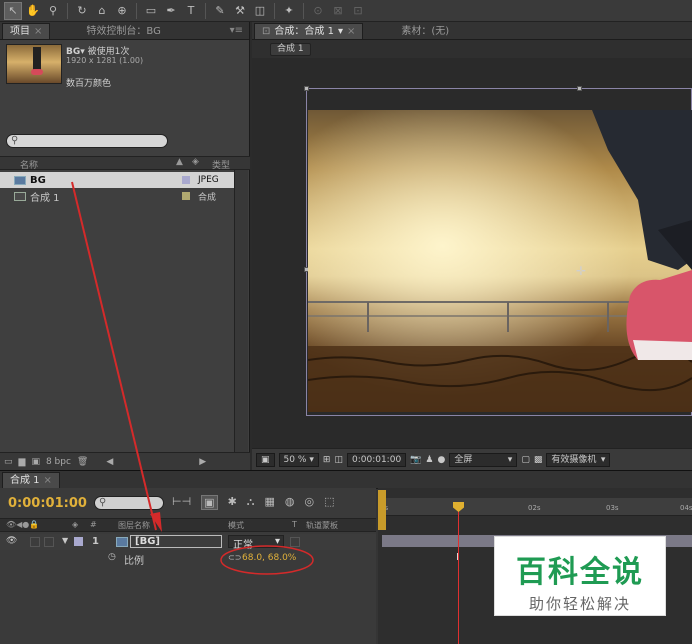  What do you see at coordinates (579, 604) in the screenshot?
I see `watermark-subtitle: 助你轻松解决` at bounding box center [579, 604].